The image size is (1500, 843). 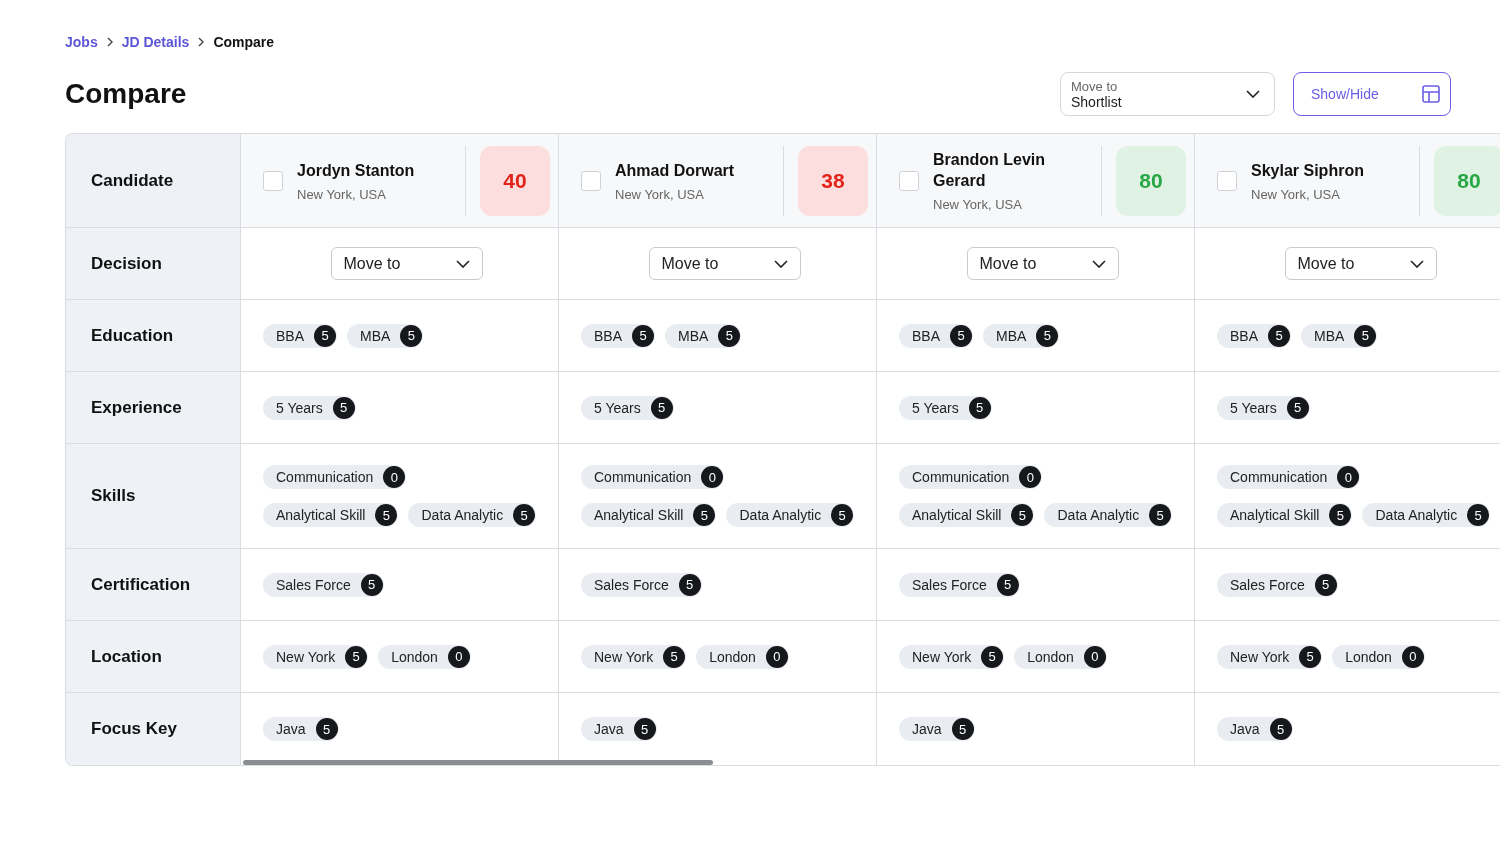 What do you see at coordinates (356, 170) in the screenshot?
I see `candidate-name: Jordyn Stanton` at bounding box center [356, 170].